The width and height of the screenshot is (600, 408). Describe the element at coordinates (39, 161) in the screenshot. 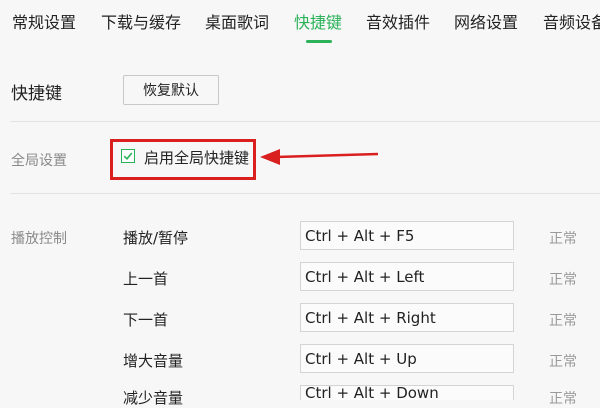

I see `global-settings-label: 全局设置` at that location.